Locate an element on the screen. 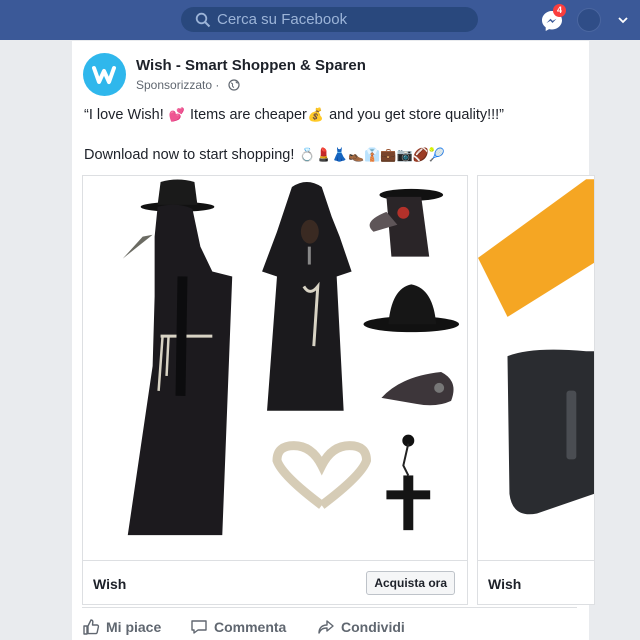  messenger-badge: 4 is located at coordinates (559, 10).